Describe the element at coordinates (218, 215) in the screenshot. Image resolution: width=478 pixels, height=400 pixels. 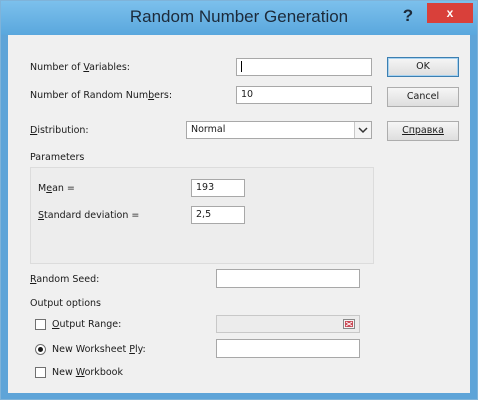
I see `sd-field: 2,5` at that location.